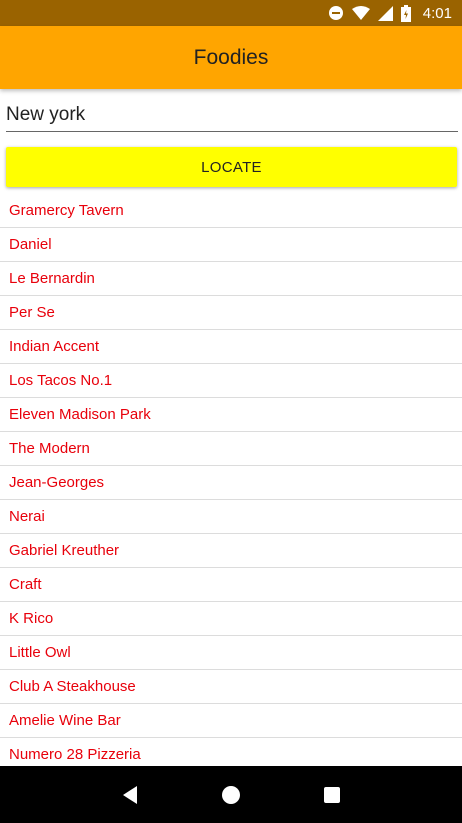  I want to click on battery-icon, so click(405, 13).